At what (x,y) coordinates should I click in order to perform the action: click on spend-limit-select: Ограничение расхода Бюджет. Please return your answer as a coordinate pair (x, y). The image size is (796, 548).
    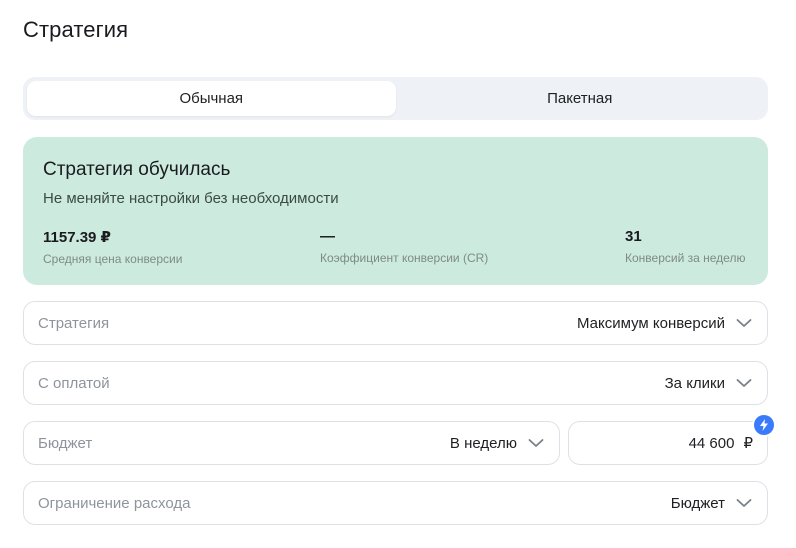
    Looking at the image, I should click on (395, 503).